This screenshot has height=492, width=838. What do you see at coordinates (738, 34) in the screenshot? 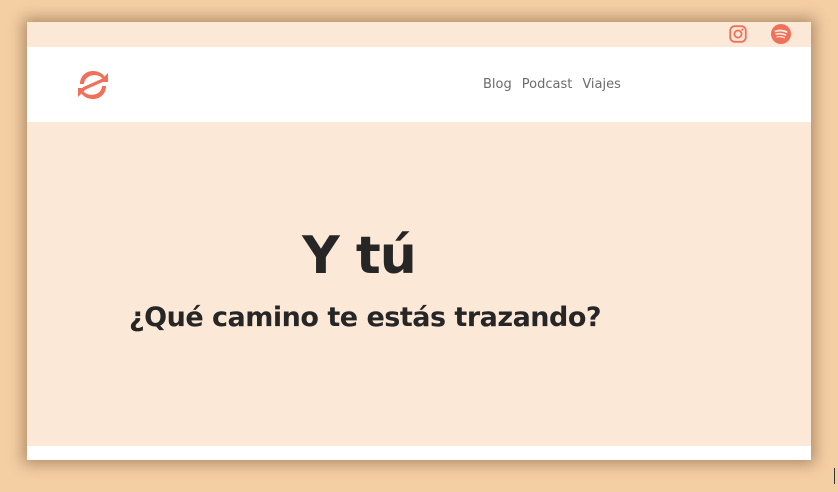
I see `instagram-icon` at bounding box center [738, 34].